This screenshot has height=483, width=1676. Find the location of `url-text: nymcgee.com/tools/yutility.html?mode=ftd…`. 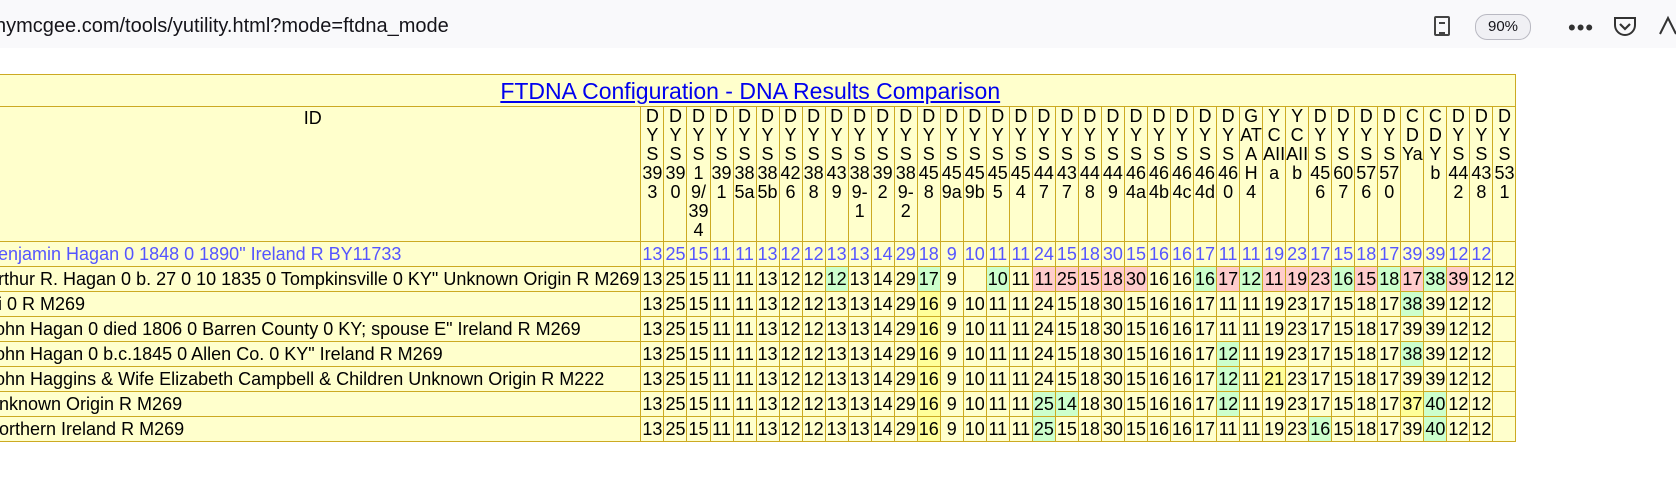

url-text: nymcgee.com/tools/yutility.html?mode=ftd… is located at coordinates (224, 26).